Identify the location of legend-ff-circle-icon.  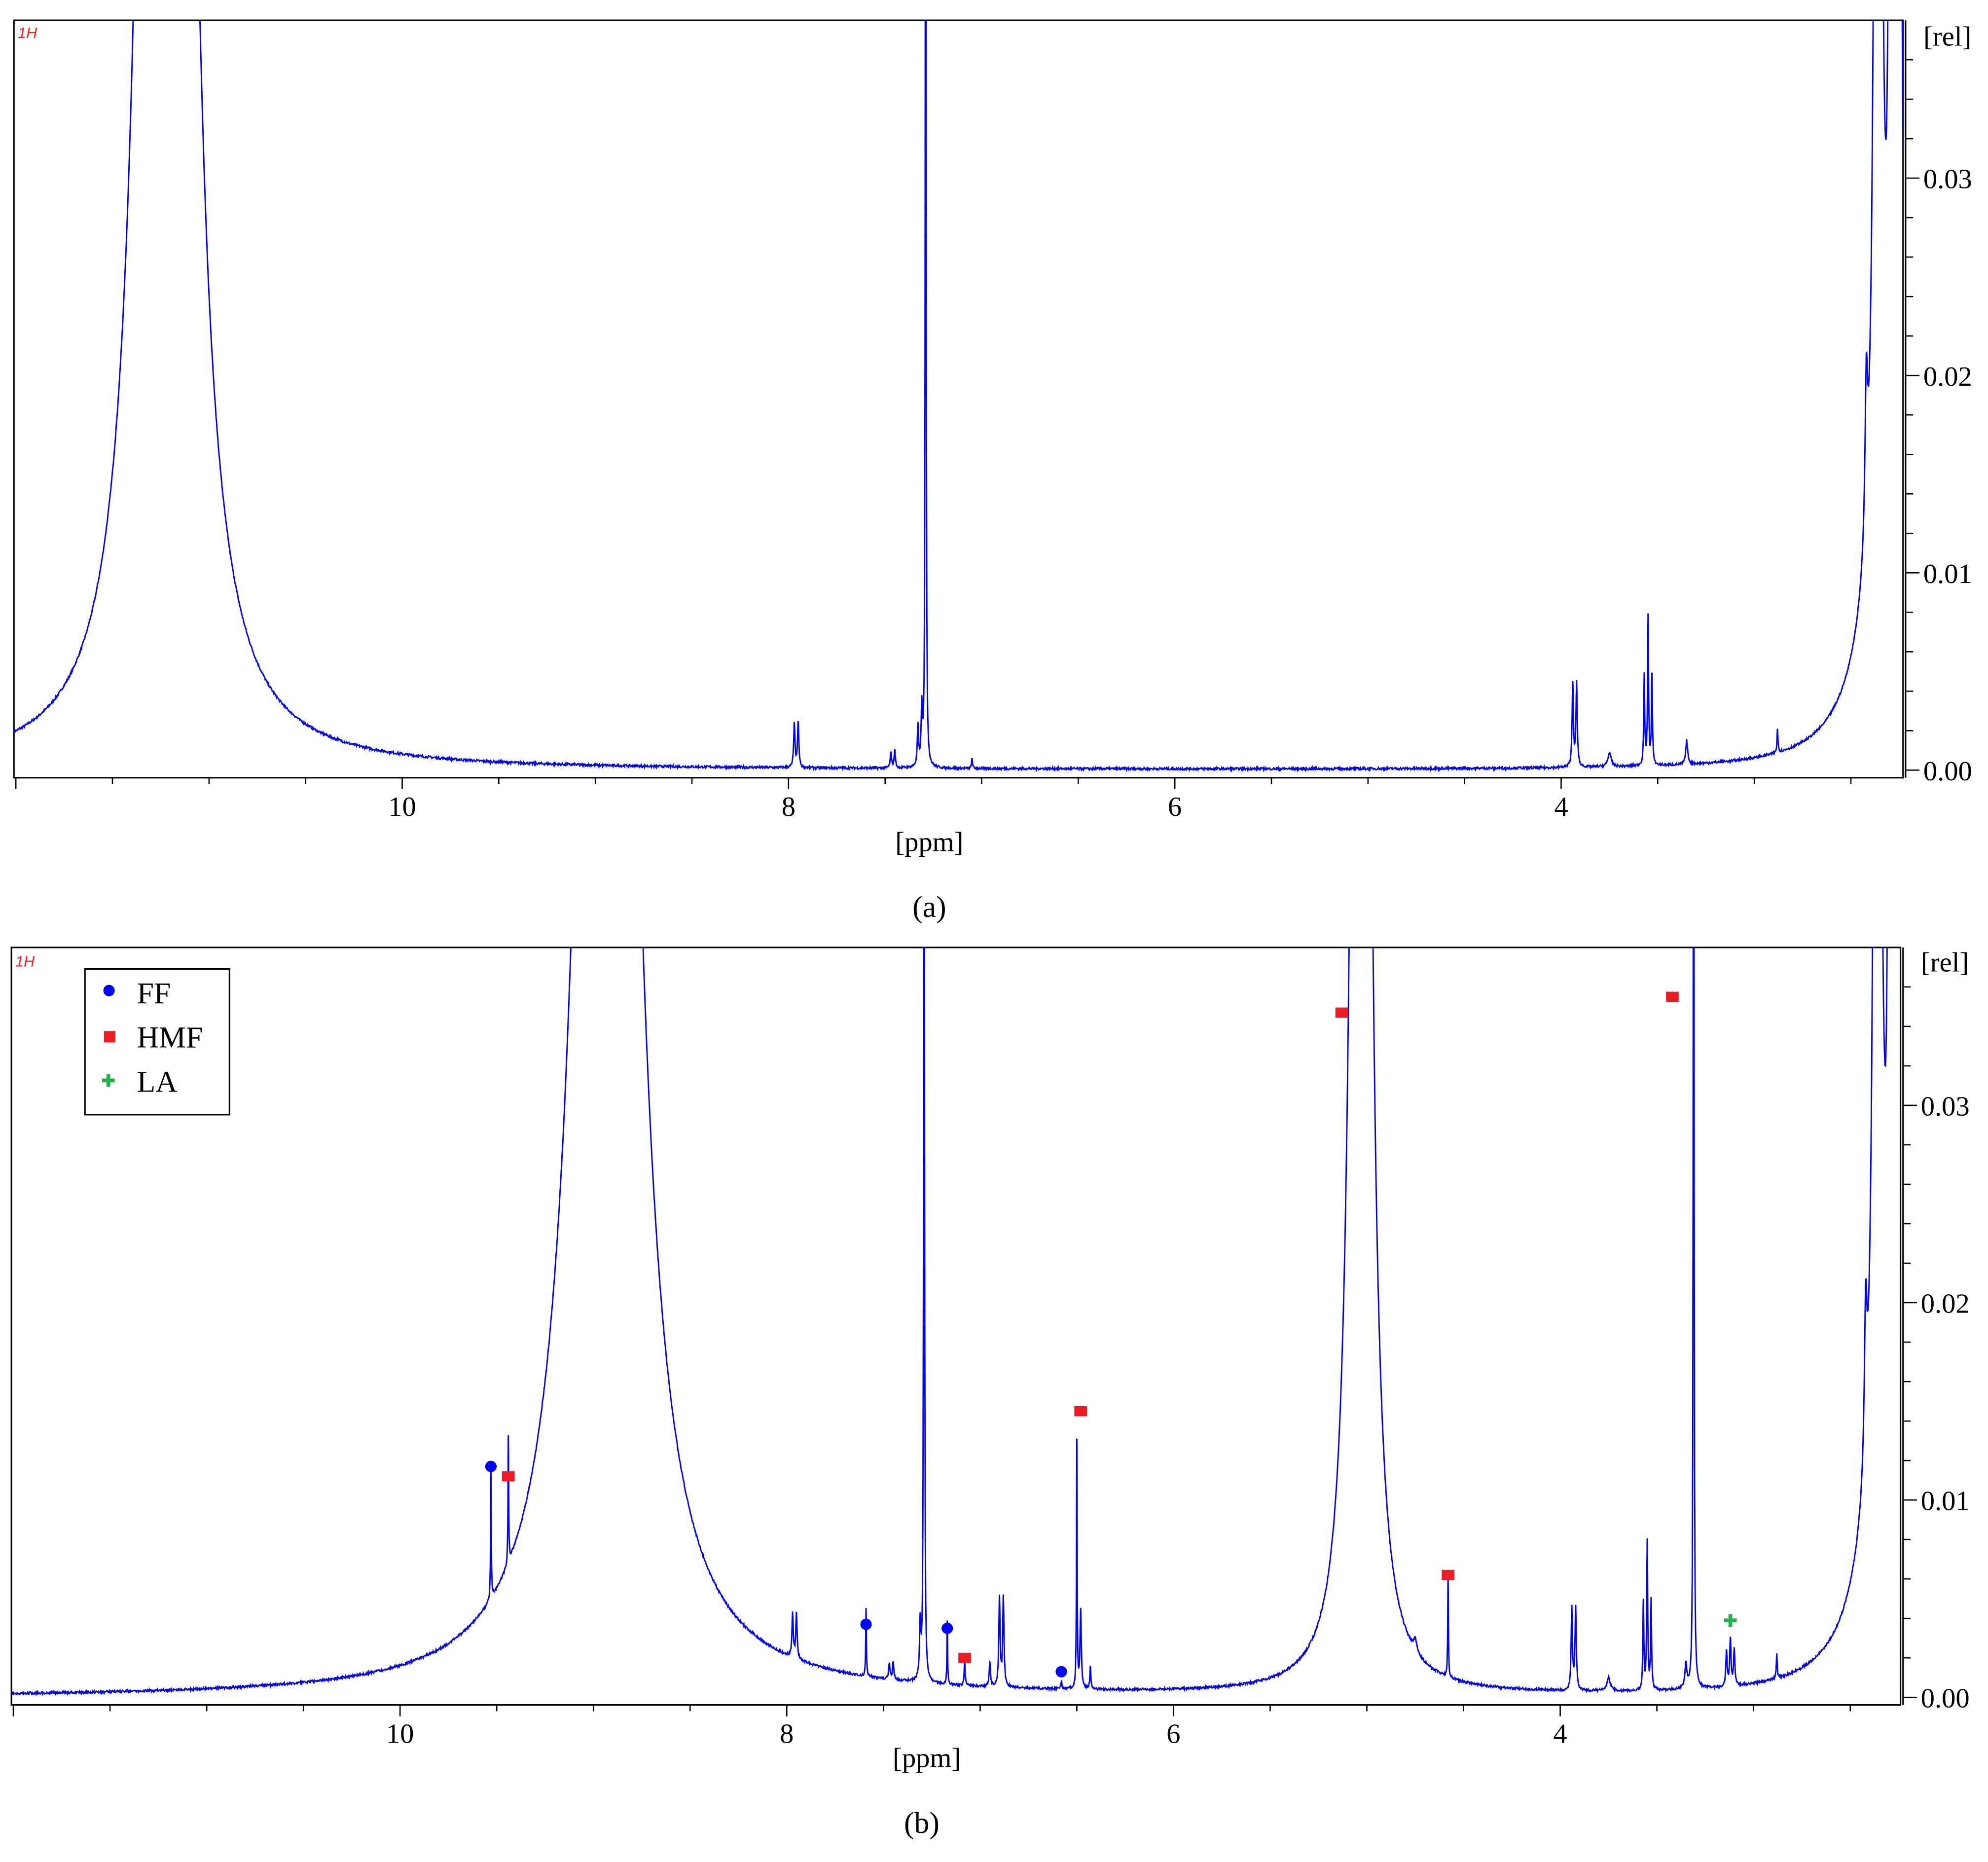
(109, 991).